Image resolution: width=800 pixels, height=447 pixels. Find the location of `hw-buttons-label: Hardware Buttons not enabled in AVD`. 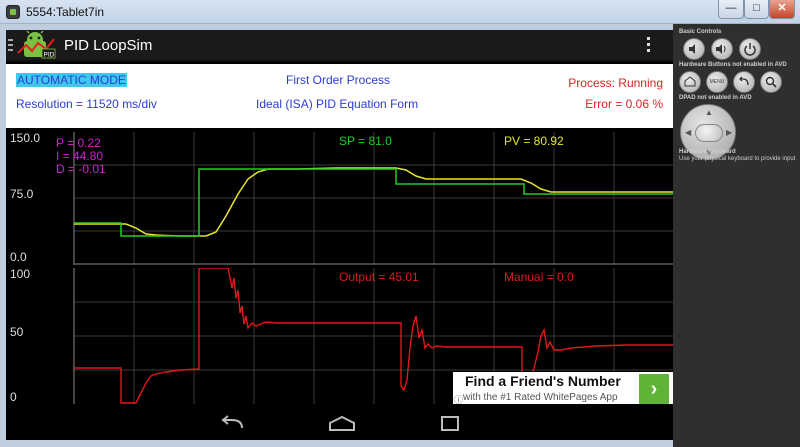

hw-buttons-label: Hardware Buttons not enabled in AVD is located at coordinates (733, 65).